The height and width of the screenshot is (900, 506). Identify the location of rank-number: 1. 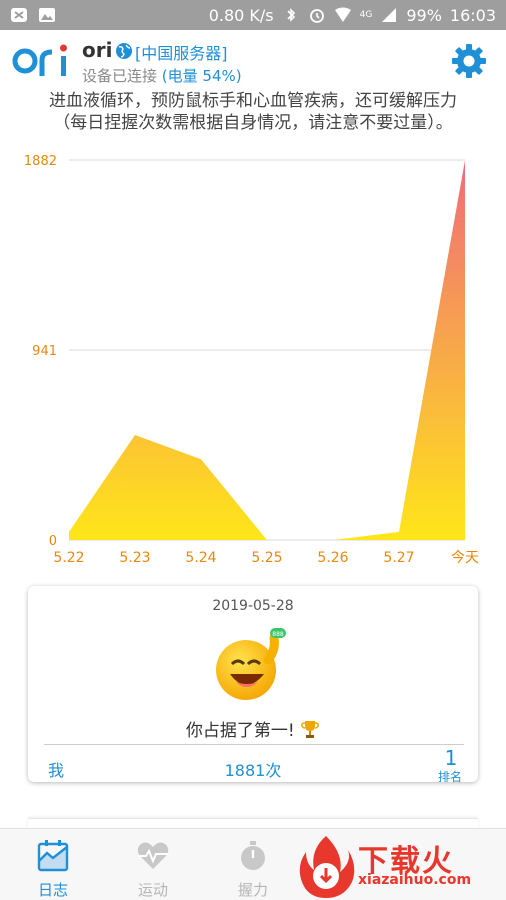
(451, 758).